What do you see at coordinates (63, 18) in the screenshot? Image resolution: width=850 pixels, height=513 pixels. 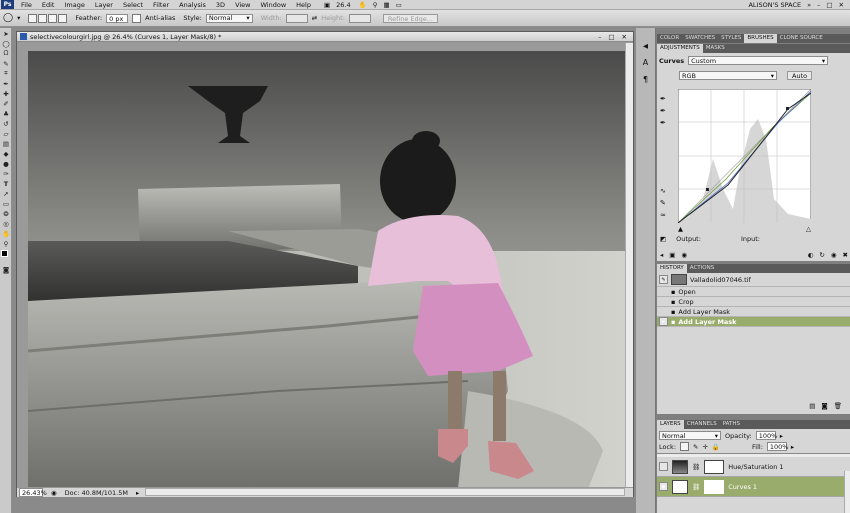 I see `intersect-selection-icon` at bounding box center [63, 18].